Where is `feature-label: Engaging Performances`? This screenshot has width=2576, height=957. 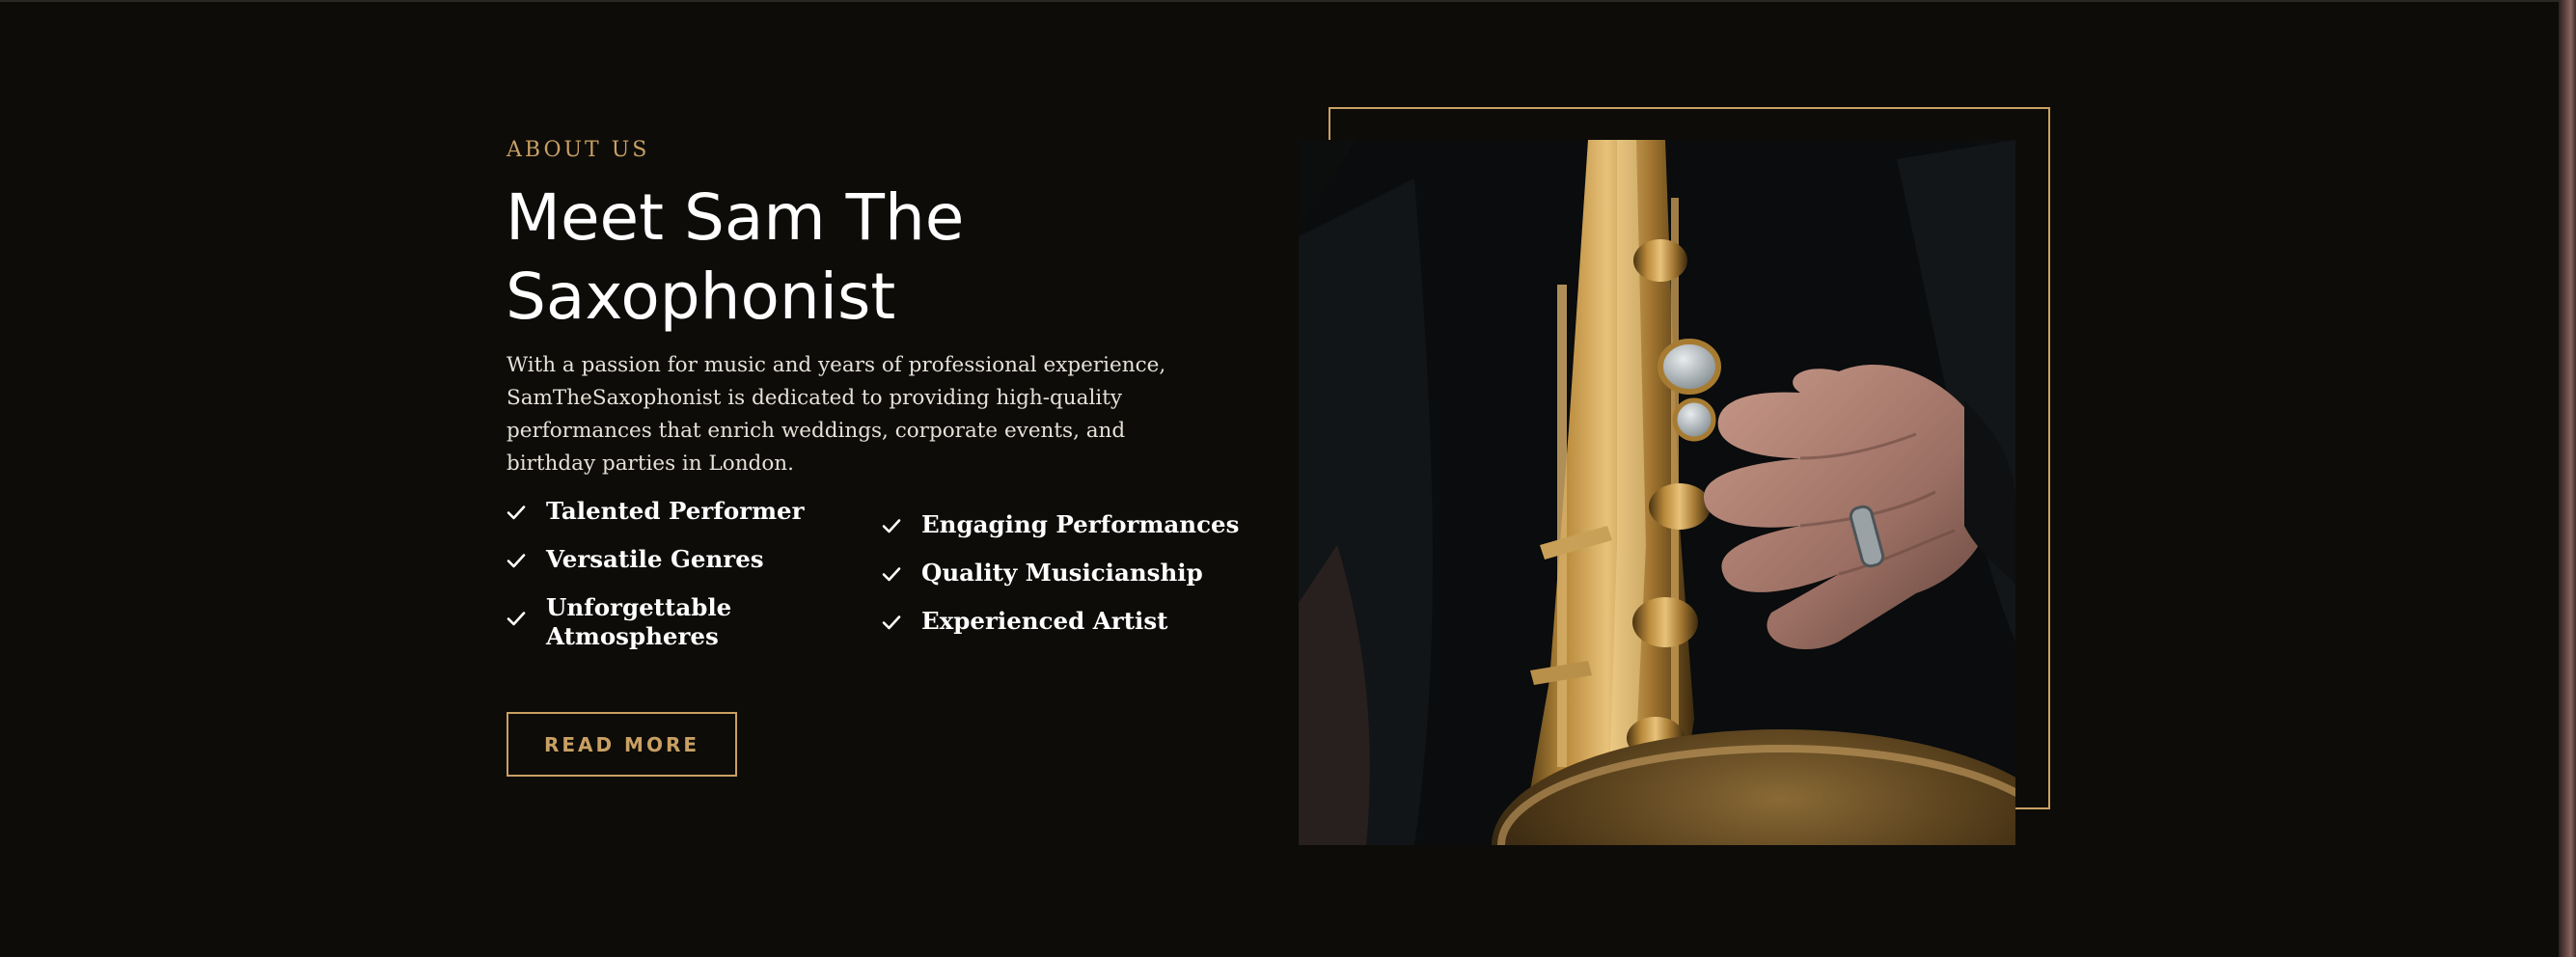 feature-label: Engaging Performances is located at coordinates (1081, 524).